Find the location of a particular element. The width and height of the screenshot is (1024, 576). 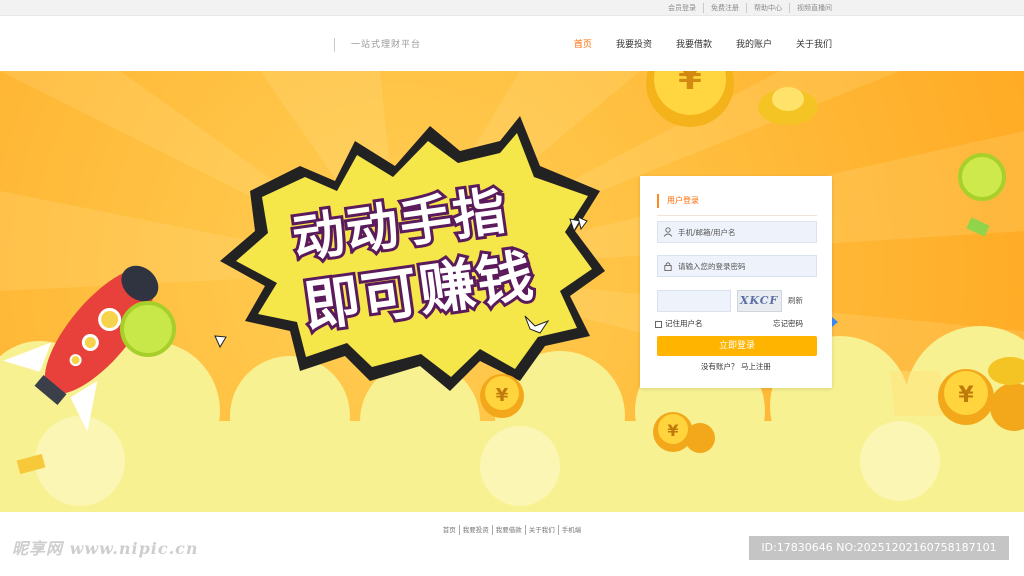

top-links: 会员登录 免费注册 帮助中心 视频直播间 is located at coordinates (746, 8).